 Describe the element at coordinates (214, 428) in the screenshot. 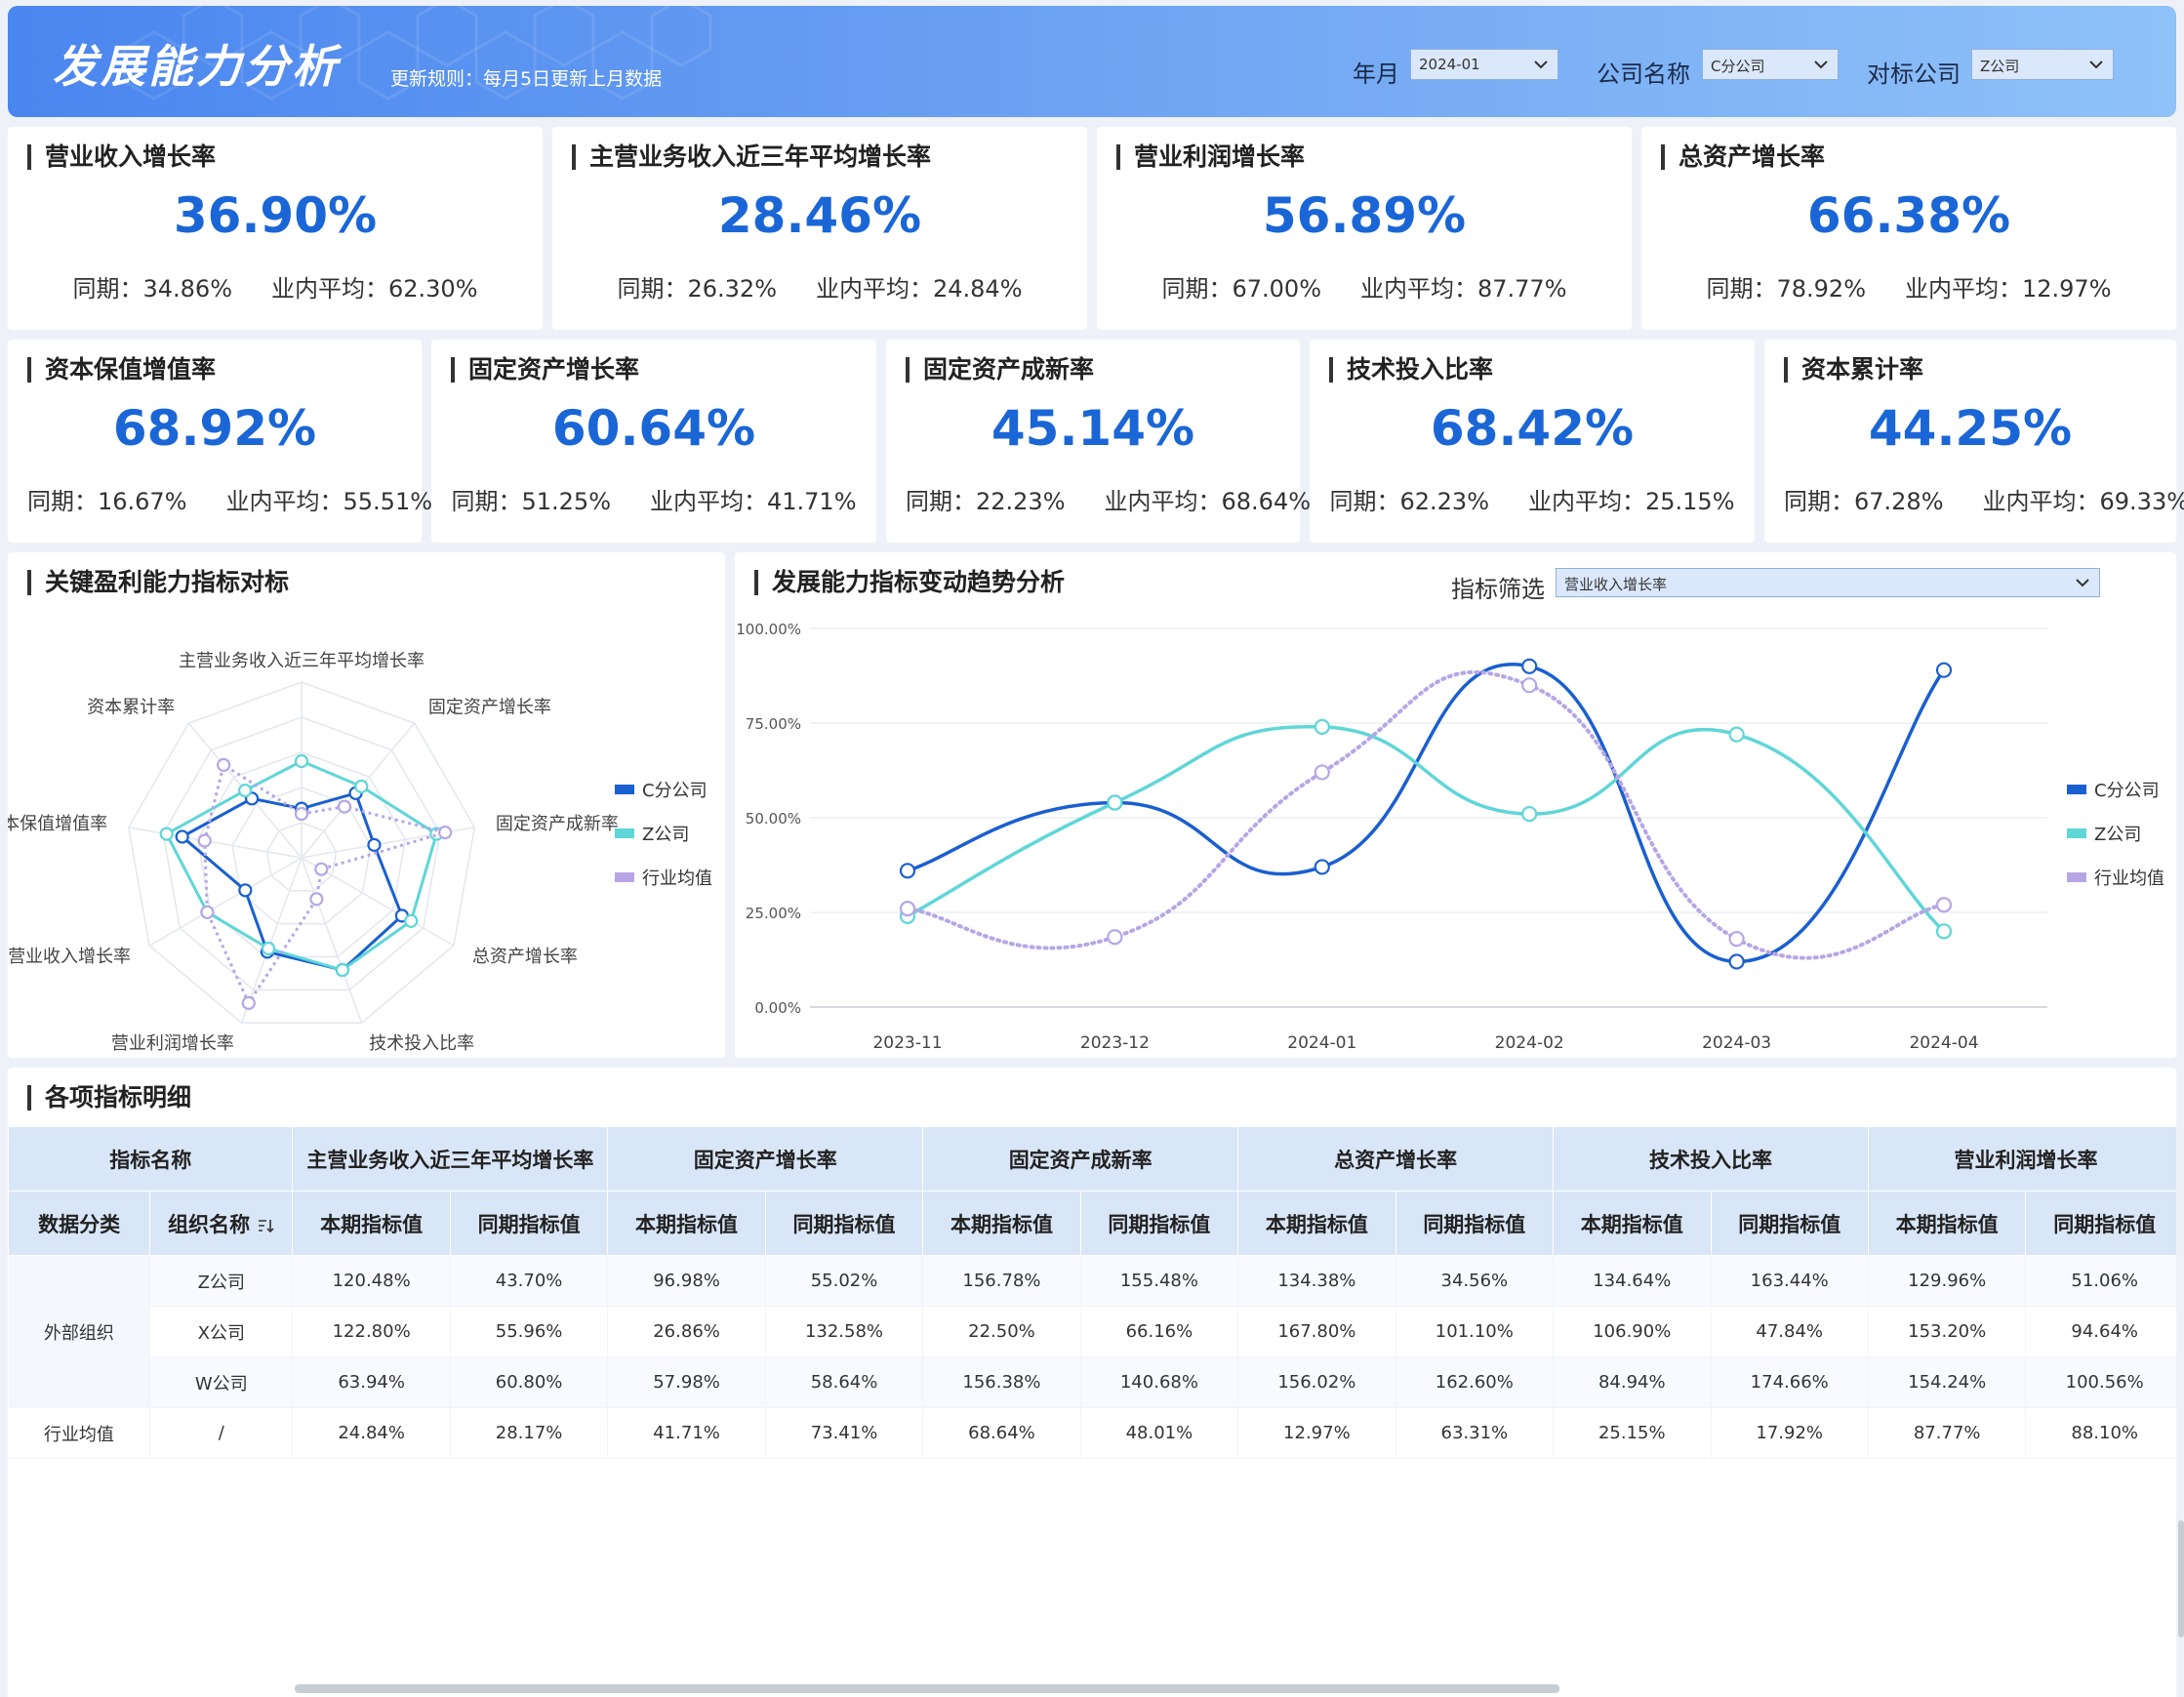

I see `kpi-value: 68.92%` at that location.